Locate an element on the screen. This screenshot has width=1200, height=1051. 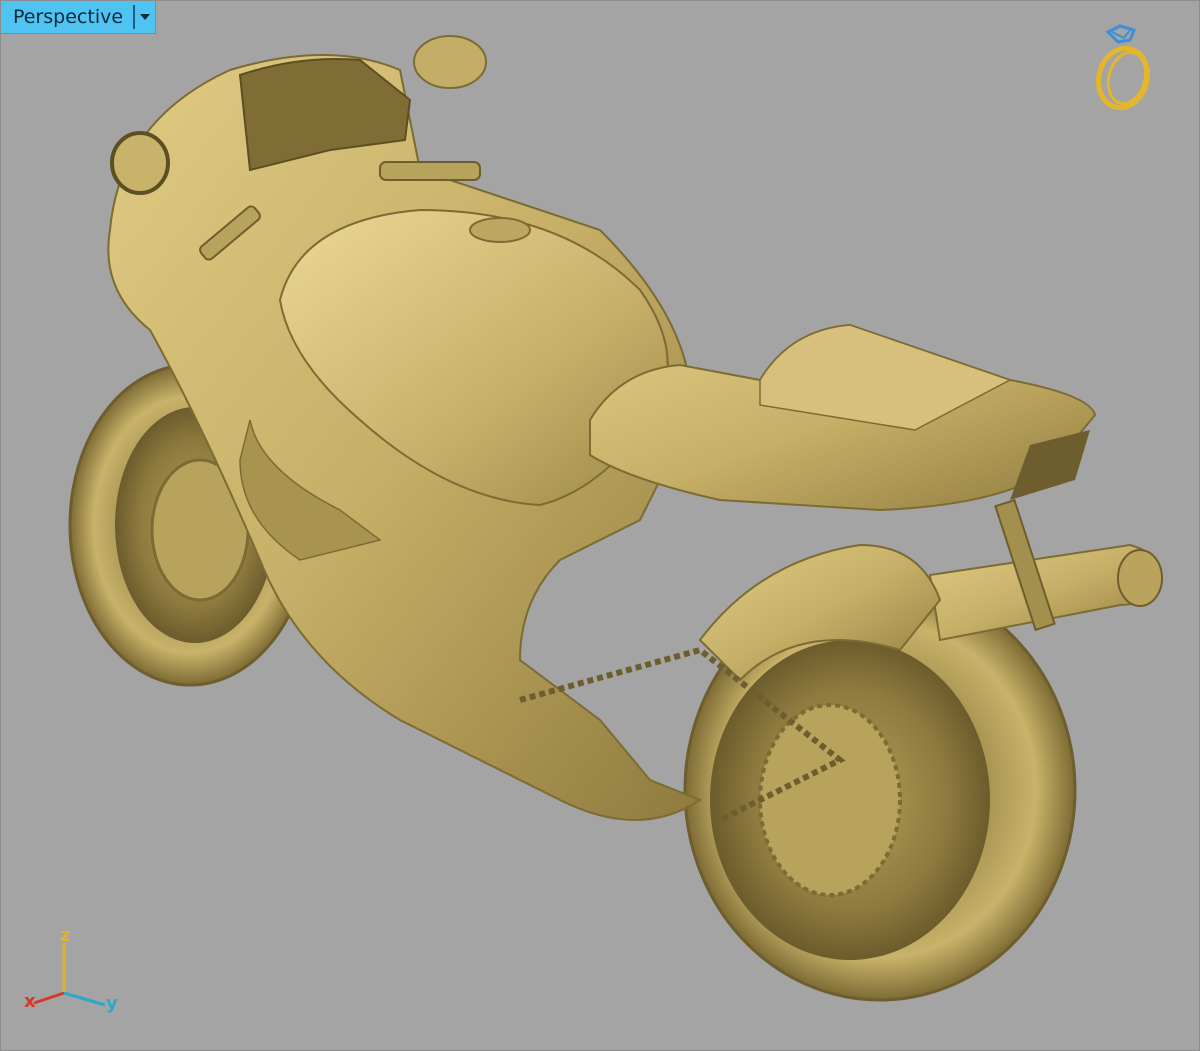
triangle-down-icon is located at coordinates (145, 17).